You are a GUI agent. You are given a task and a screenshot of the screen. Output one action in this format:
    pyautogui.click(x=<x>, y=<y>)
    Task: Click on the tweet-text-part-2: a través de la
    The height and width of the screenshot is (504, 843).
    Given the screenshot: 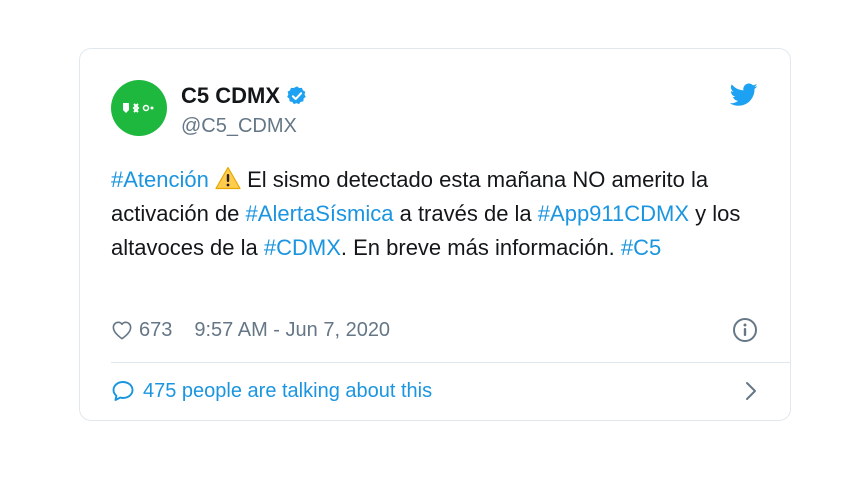 What is the action you would take?
    pyautogui.click(x=465, y=213)
    